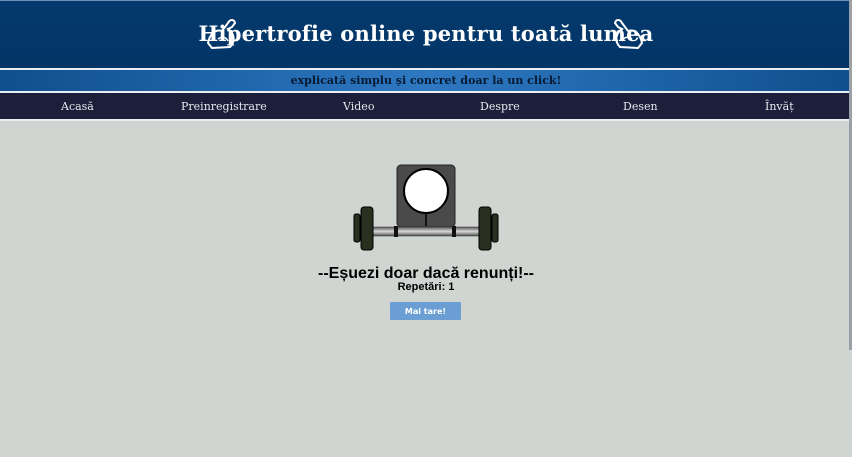  What do you see at coordinates (500, 106) in the screenshot?
I see `nav-item-despre: Despre` at bounding box center [500, 106].